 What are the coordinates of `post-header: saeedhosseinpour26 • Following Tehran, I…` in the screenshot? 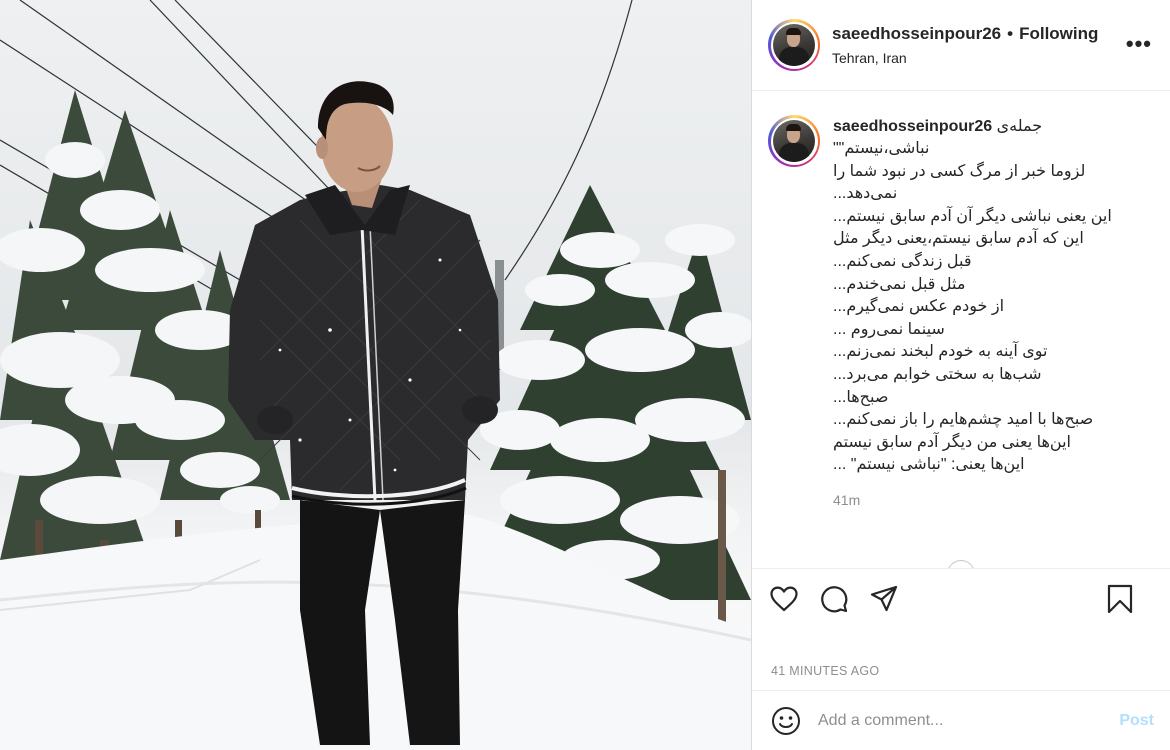 It's located at (961, 45).